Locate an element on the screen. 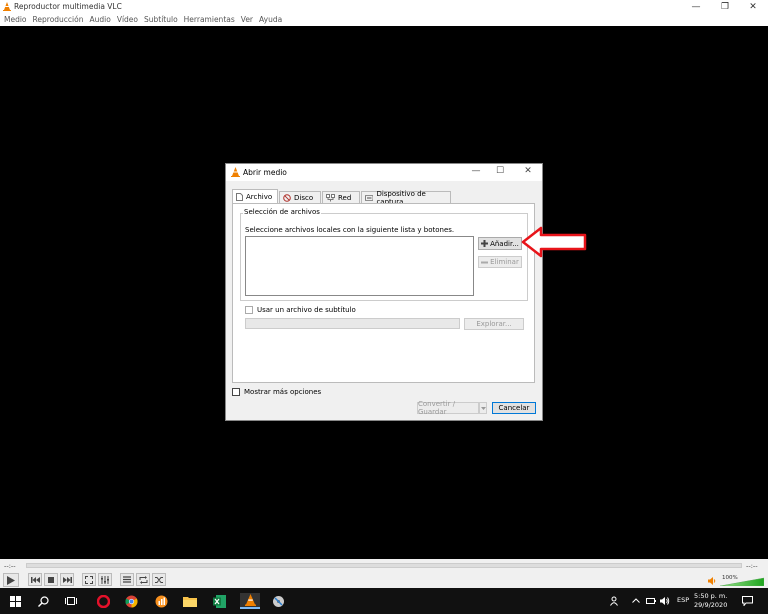 The image size is (768, 614). tab-archivo: Archivo is located at coordinates (255, 196).